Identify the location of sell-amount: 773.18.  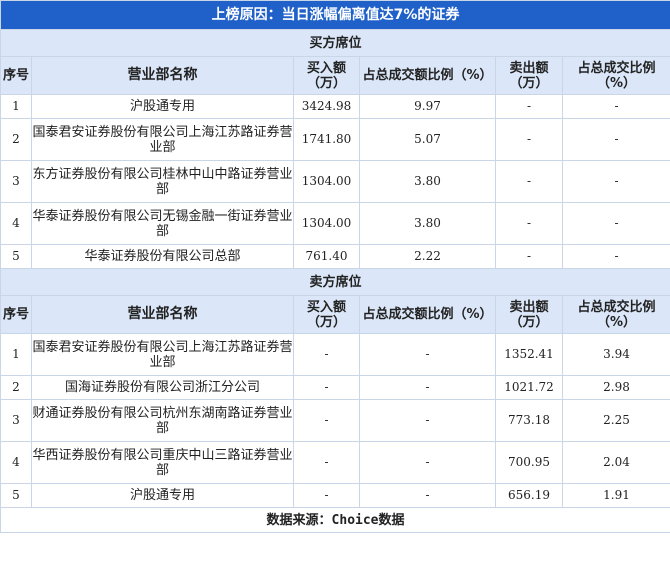
(529, 420).